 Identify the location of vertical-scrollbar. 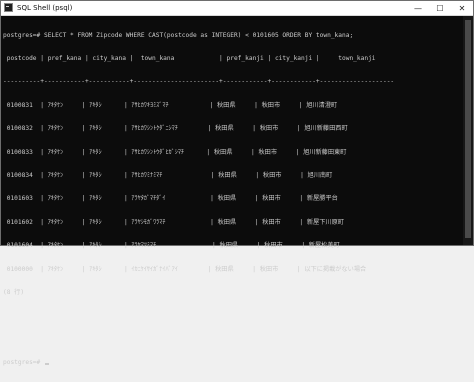
(468, 130).